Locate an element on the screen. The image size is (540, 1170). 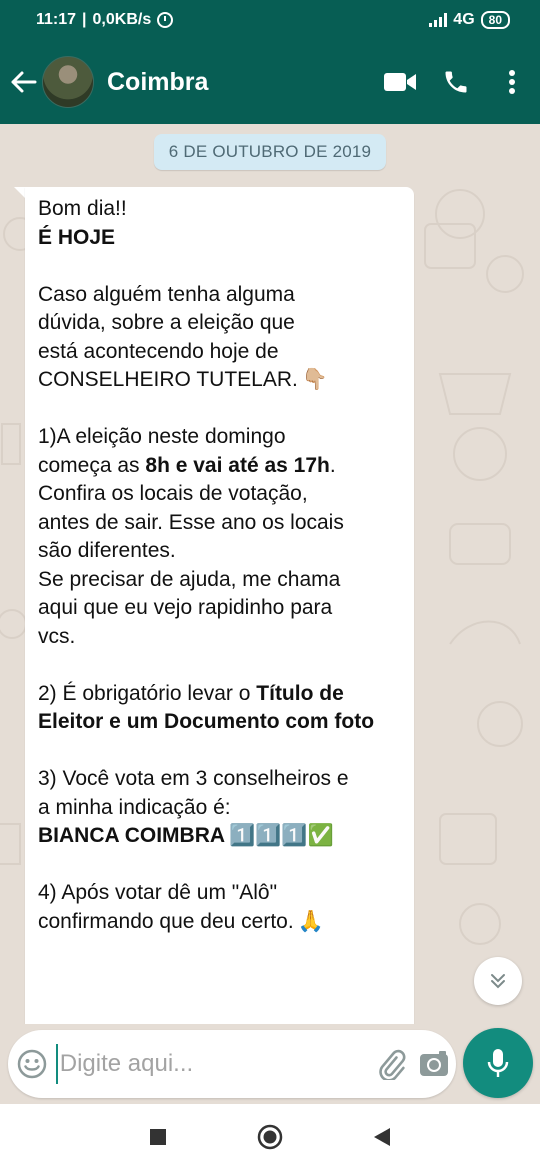
message-line: 4) Após votar dê um "Alô" is located at coordinates (220, 893).